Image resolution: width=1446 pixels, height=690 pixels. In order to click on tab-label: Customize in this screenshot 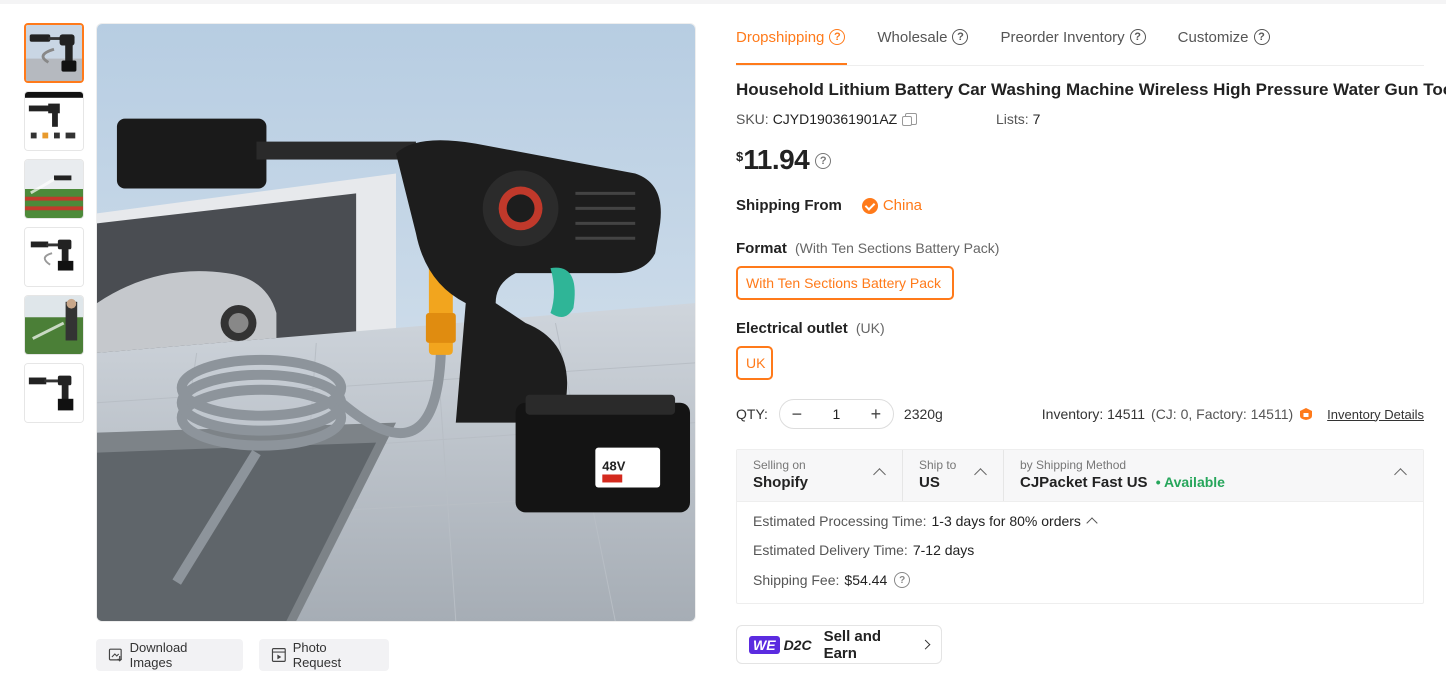, I will do `click(1213, 37)`.